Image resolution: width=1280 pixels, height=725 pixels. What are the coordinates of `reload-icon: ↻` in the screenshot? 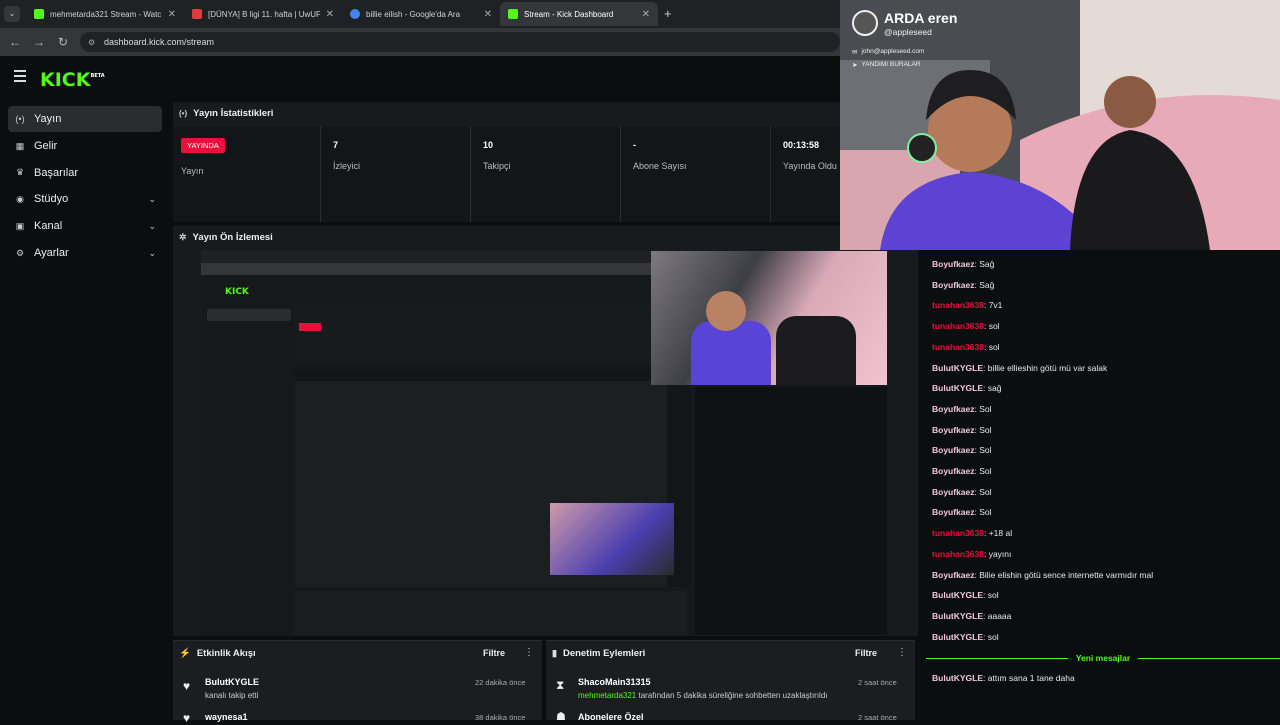 It's located at (63, 42).